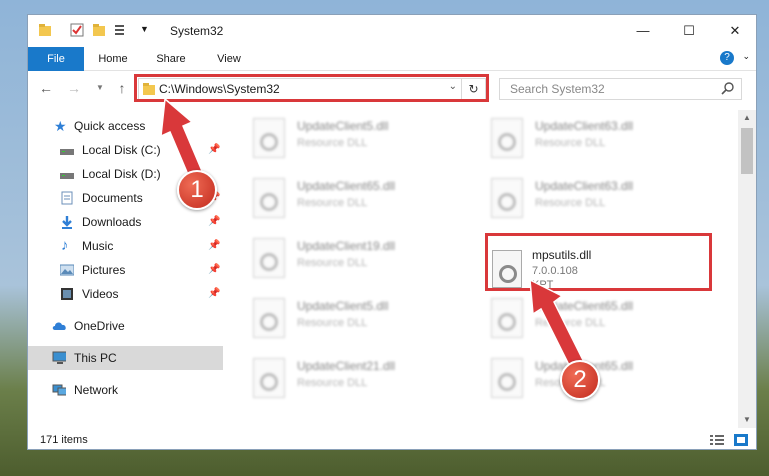  I want to click on step-badge-1: 1, so click(197, 190).